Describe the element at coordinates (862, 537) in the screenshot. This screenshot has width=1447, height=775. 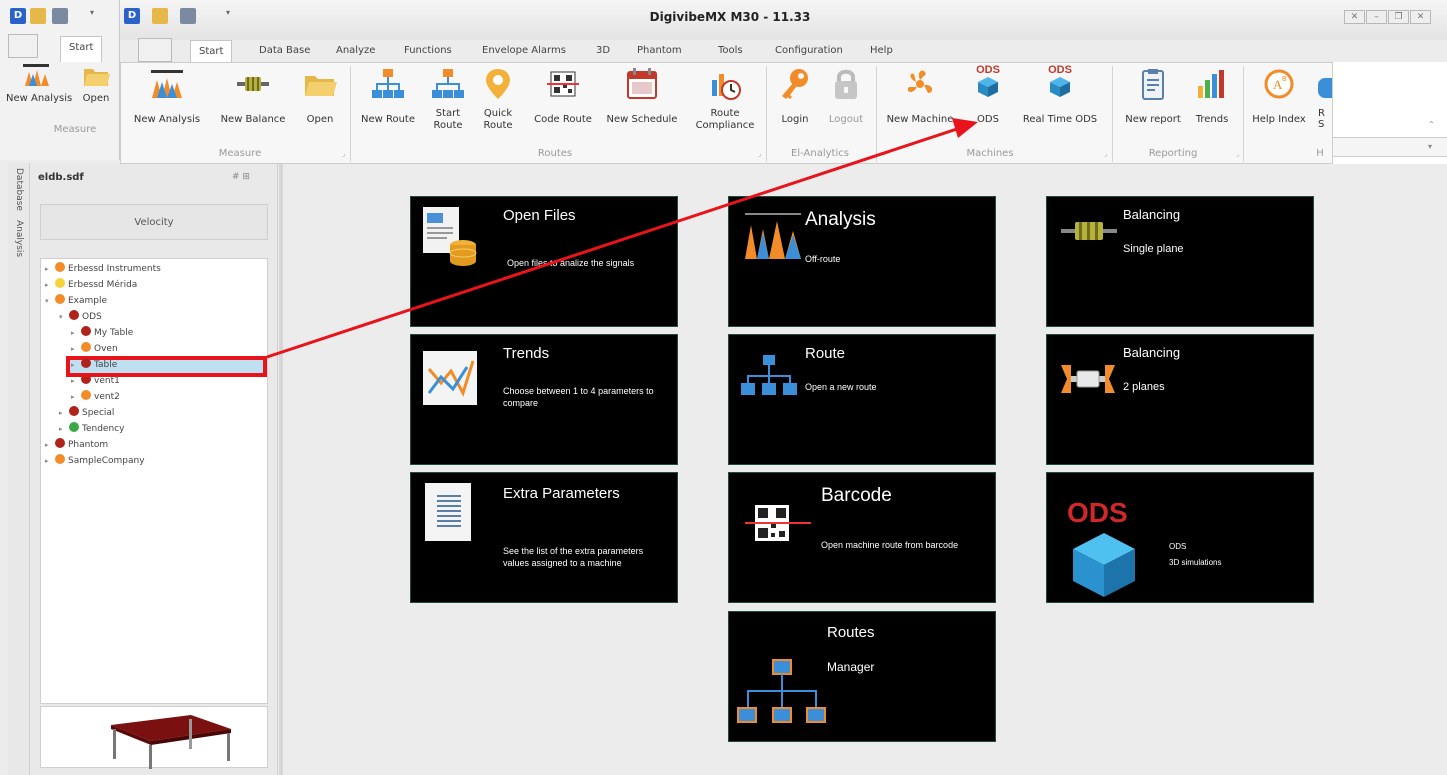
I see `tile-barcode: Barcode Open machine route from barcode` at that location.